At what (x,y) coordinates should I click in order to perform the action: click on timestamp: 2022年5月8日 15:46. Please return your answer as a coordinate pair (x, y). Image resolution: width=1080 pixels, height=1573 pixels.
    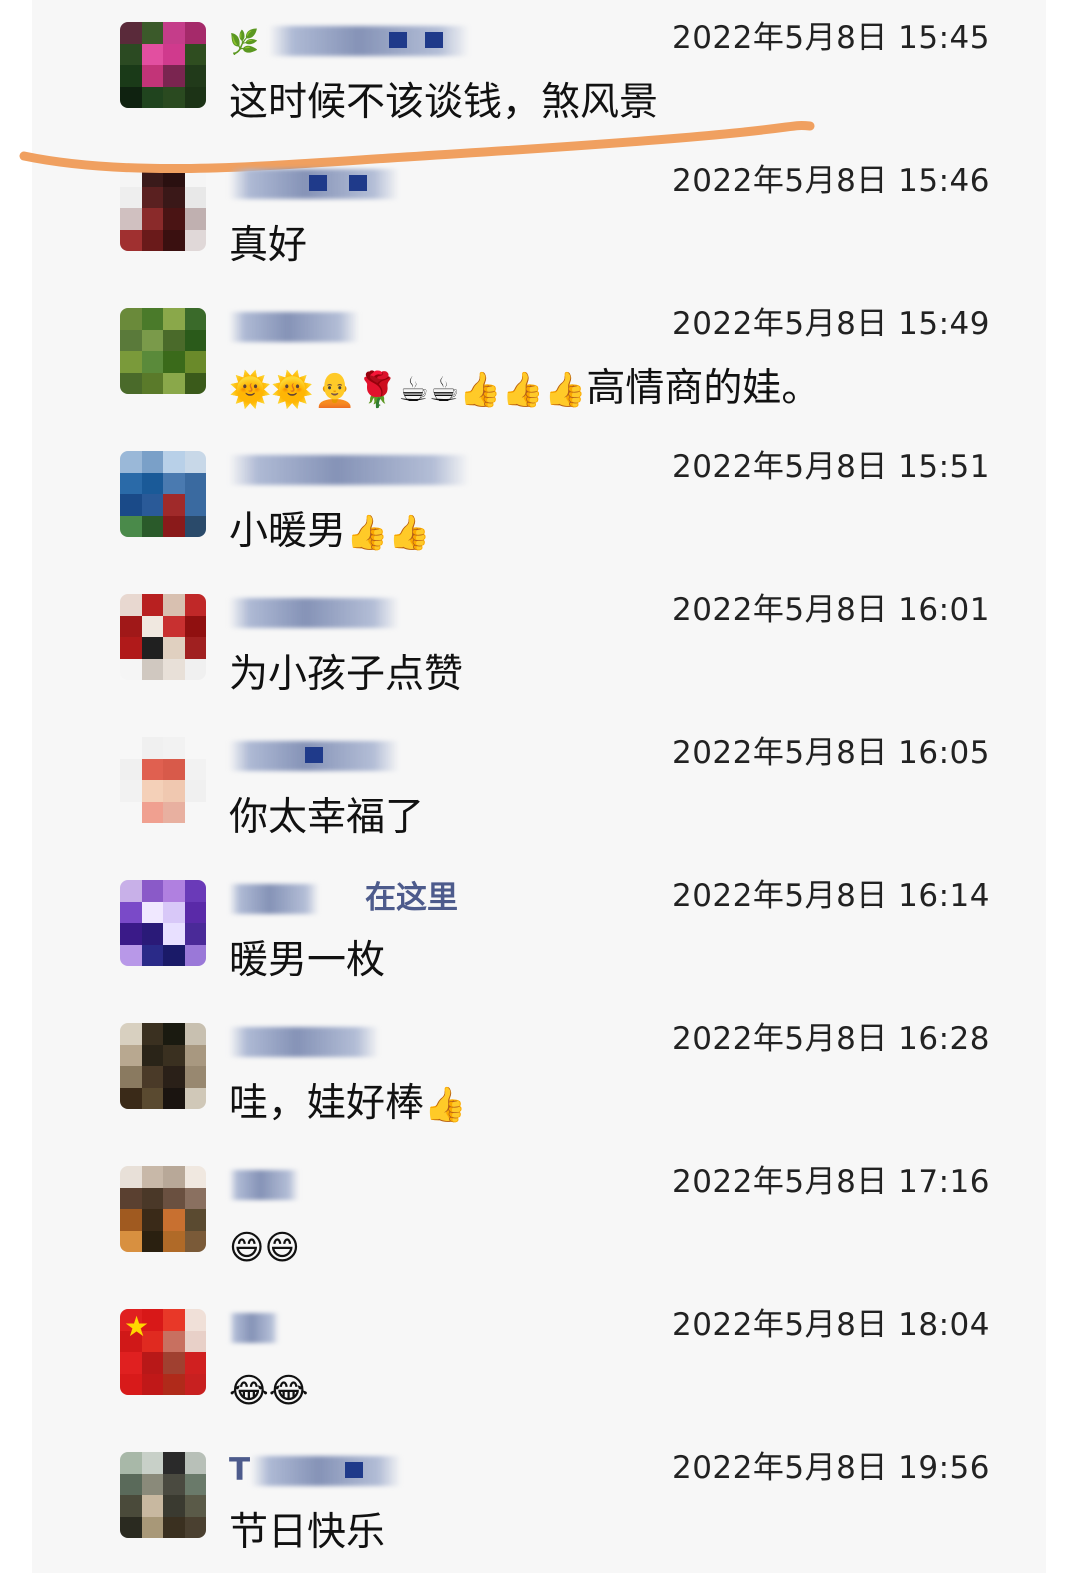
    Looking at the image, I should click on (830, 181).